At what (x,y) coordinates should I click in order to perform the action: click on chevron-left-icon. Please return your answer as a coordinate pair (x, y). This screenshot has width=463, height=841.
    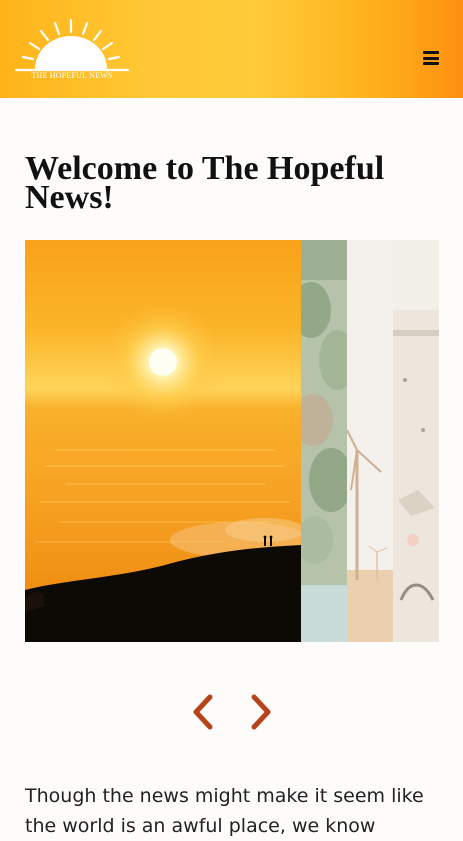
    Looking at the image, I should click on (203, 712).